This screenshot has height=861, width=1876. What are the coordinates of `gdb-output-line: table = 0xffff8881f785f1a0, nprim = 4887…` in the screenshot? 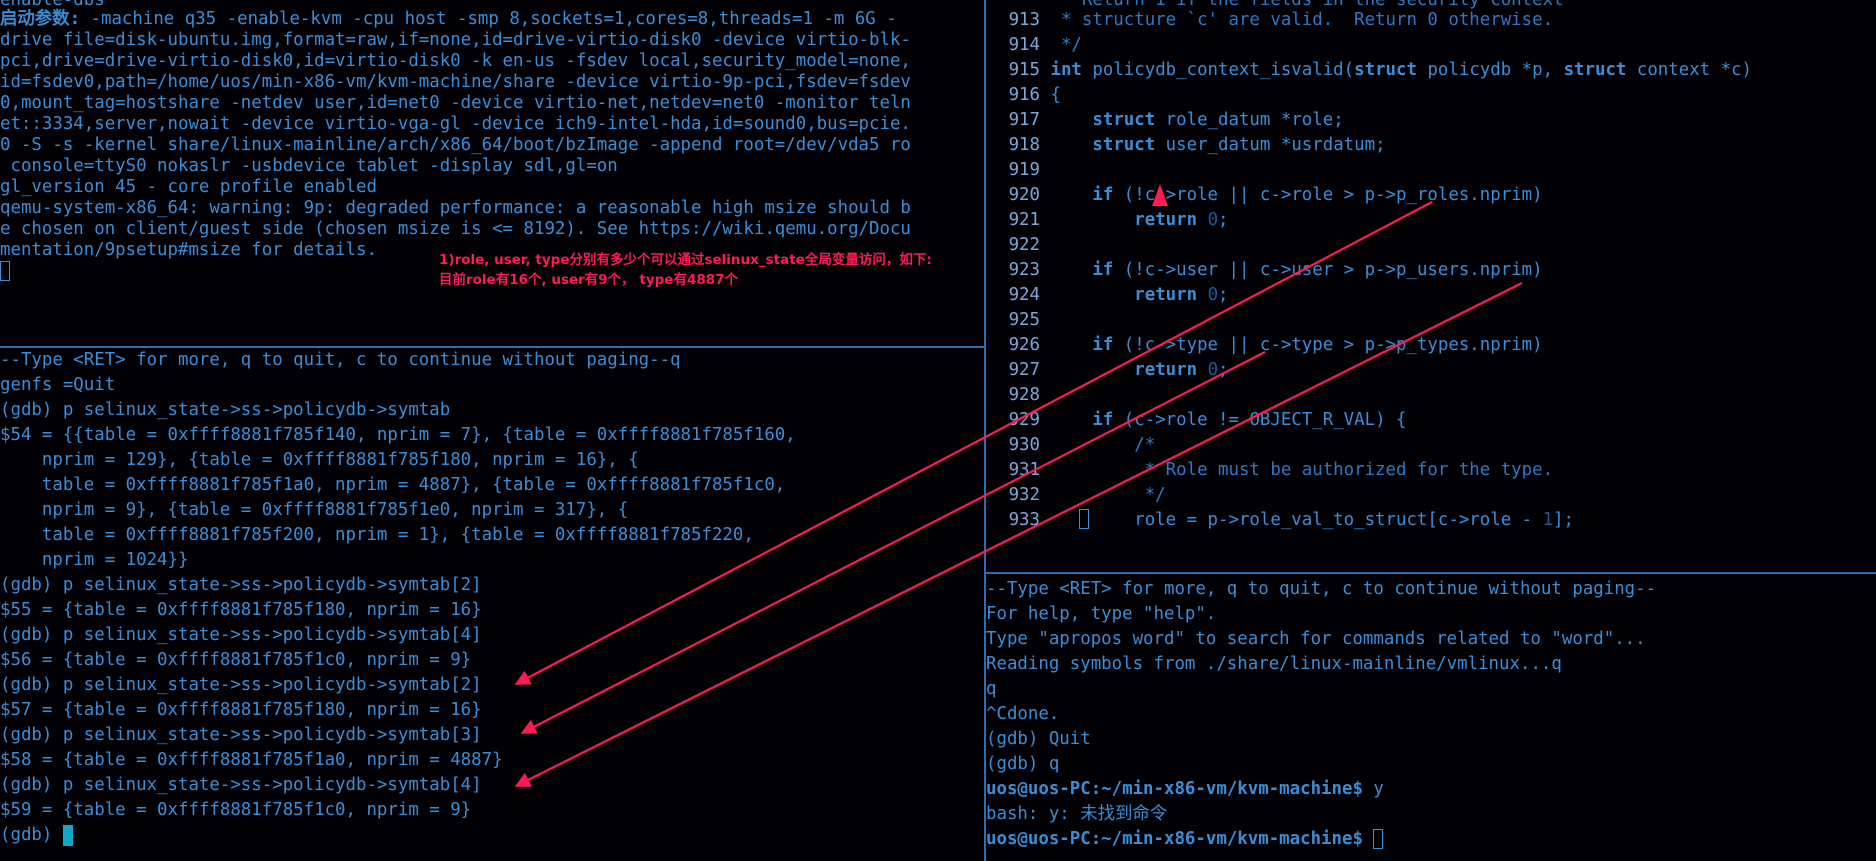 It's located at (393, 485).